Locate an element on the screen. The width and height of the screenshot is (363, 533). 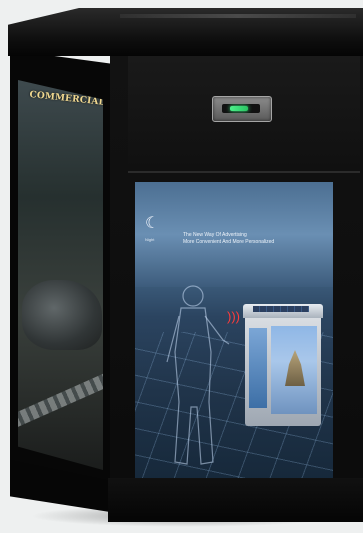
mode-label: Night is located at coordinates (150, 239).